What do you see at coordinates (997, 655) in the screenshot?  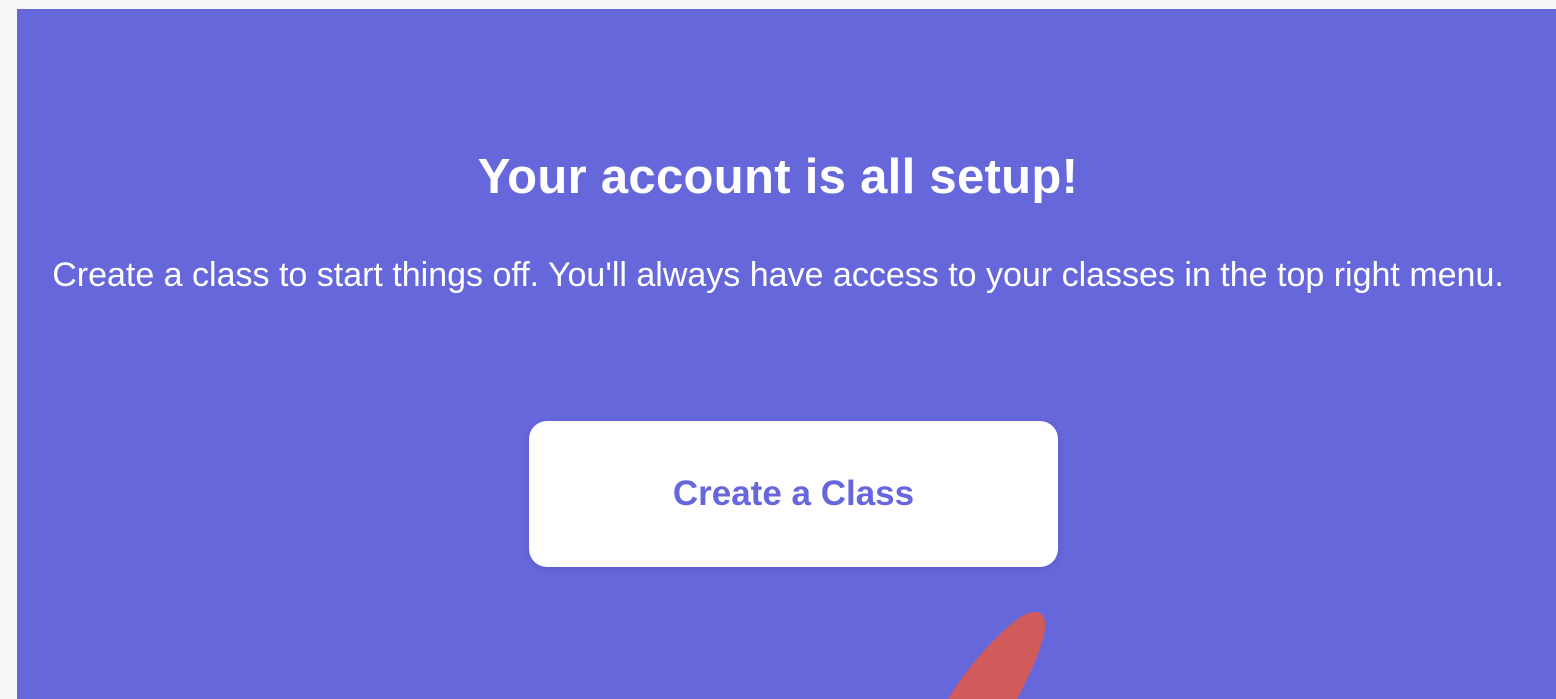 I see `annotation-stroke` at bounding box center [997, 655].